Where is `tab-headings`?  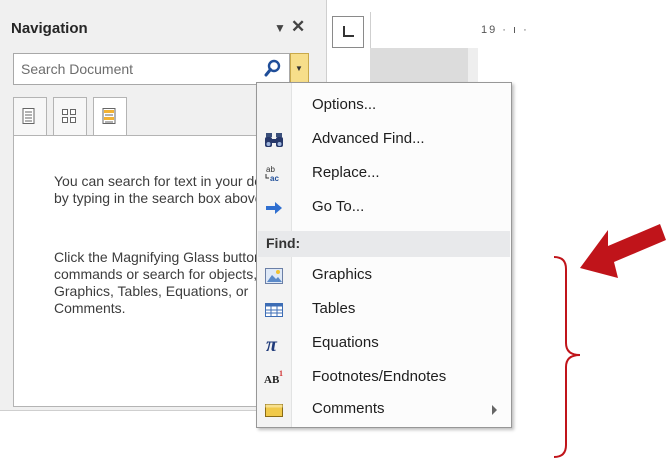 tab-headings is located at coordinates (30, 116).